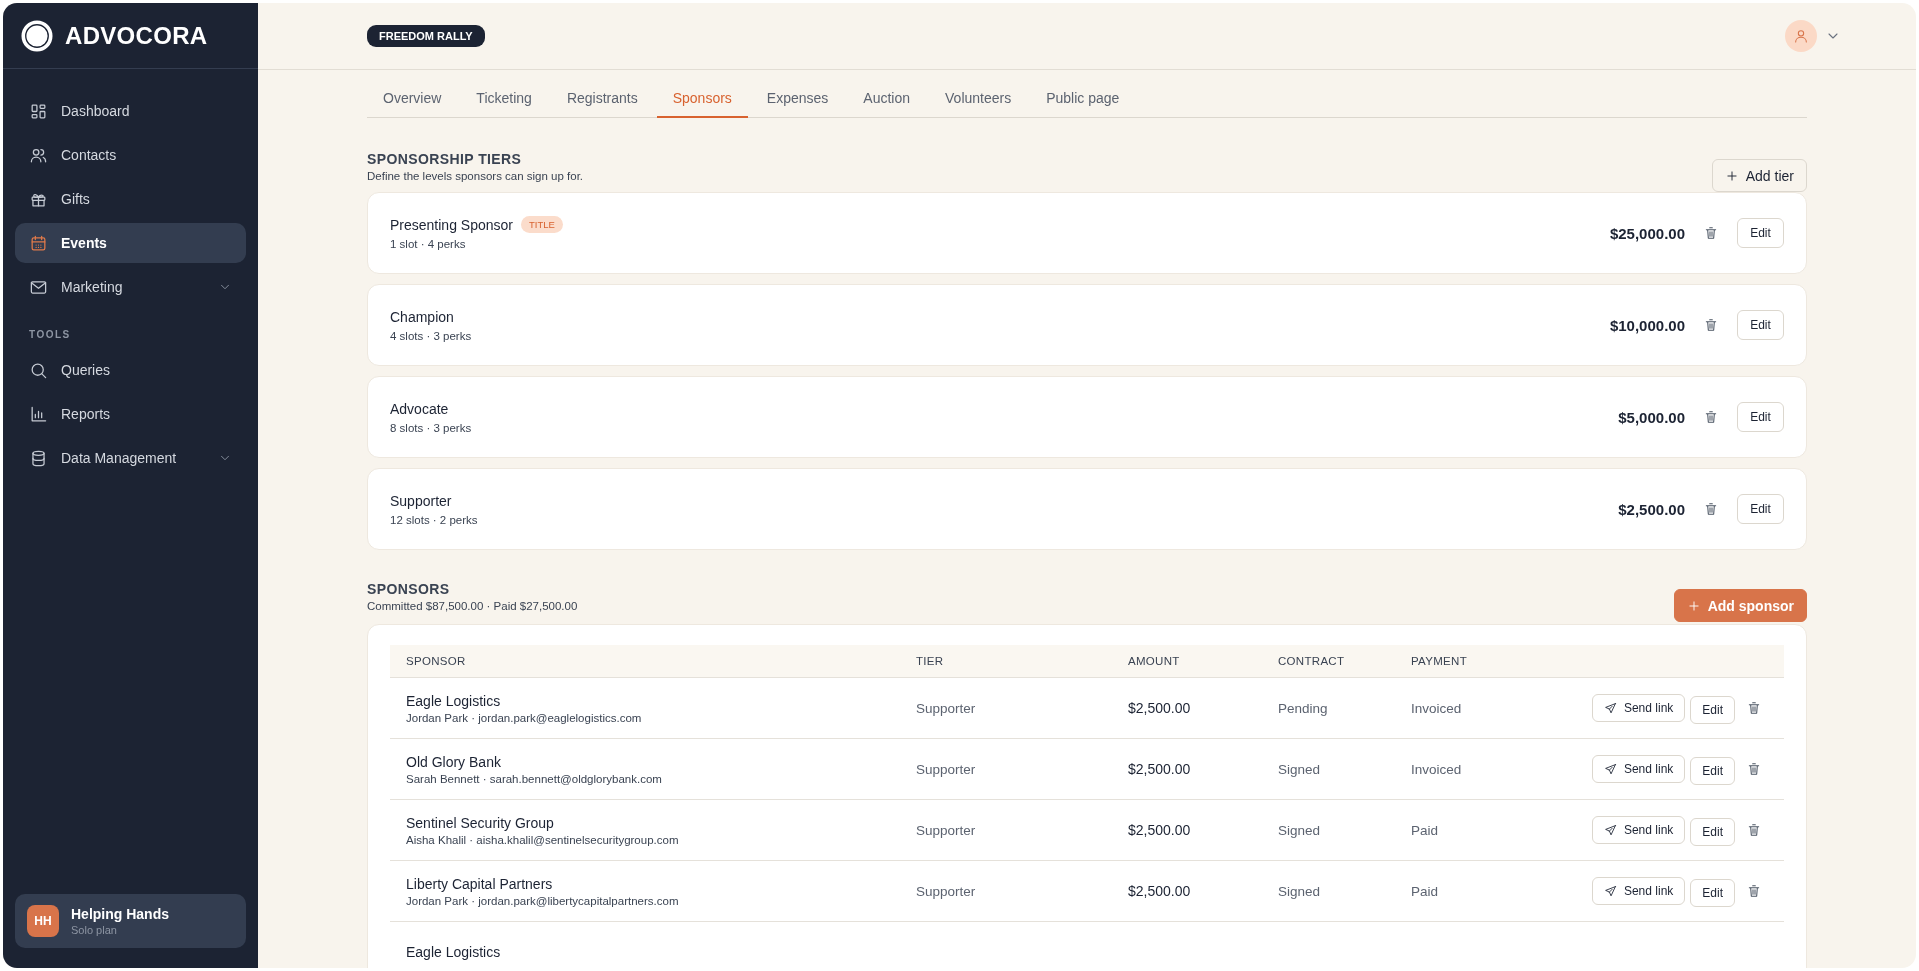  I want to click on tier-amount: $2,500.00, so click(1651, 509).